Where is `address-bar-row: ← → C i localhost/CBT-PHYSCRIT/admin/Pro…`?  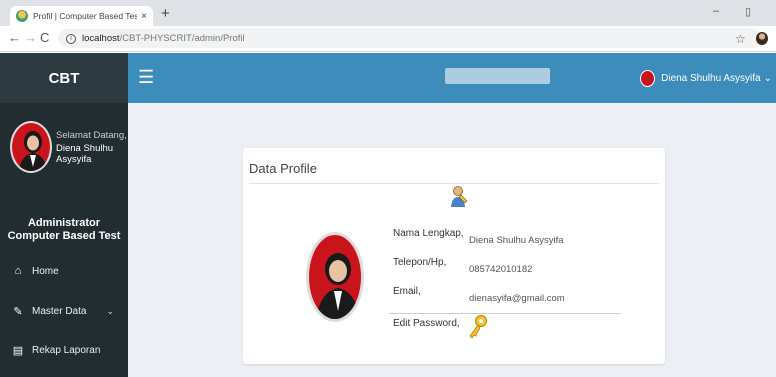
address-bar-row: ← → C i localhost/CBT-PHYSCRIT/admin/Pro… is located at coordinates (388, 39).